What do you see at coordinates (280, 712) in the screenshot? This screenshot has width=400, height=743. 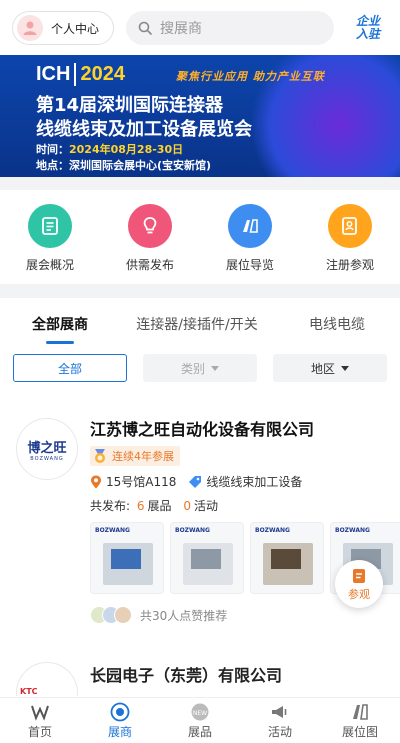 I see `activity-icon` at bounding box center [280, 712].